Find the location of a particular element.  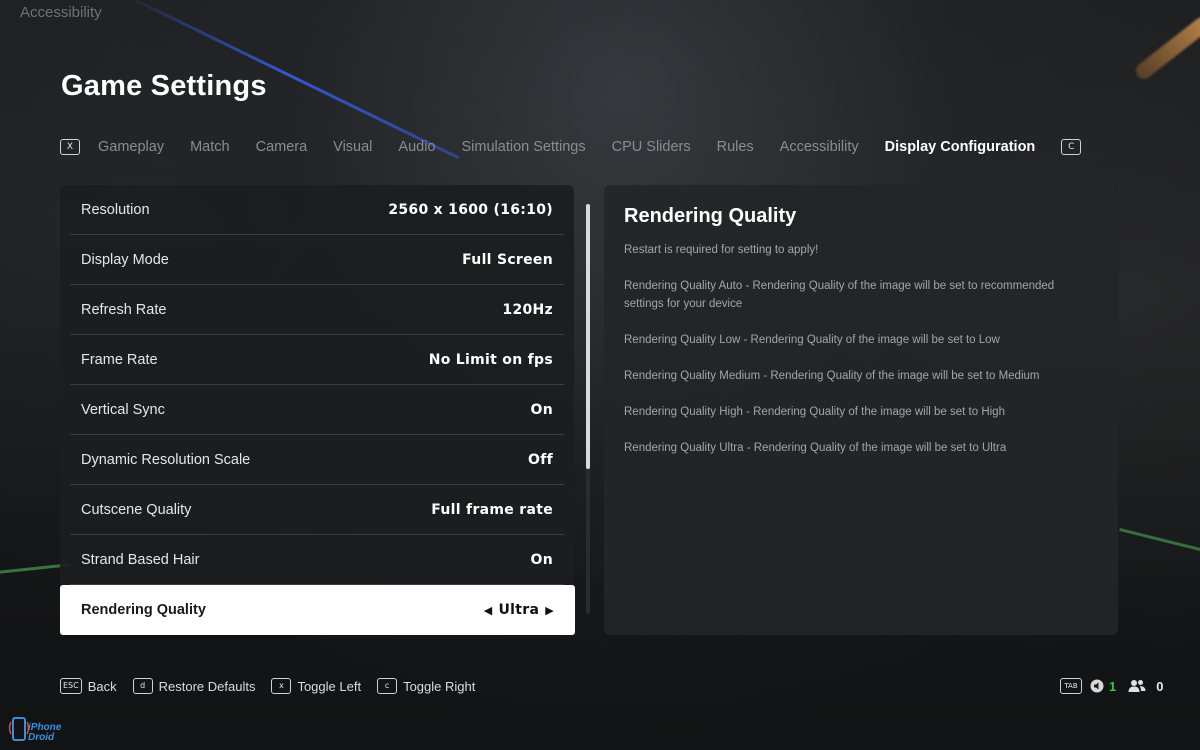

arrow-left-icon: ◀ is located at coordinates (488, 610).